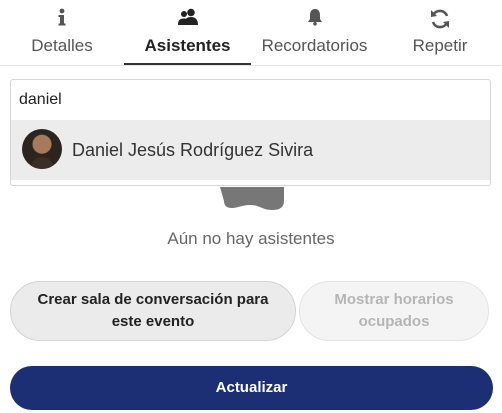 This screenshot has height=413, width=502. Describe the element at coordinates (250, 100) in the screenshot. I see `attendee-search-input` at that location.